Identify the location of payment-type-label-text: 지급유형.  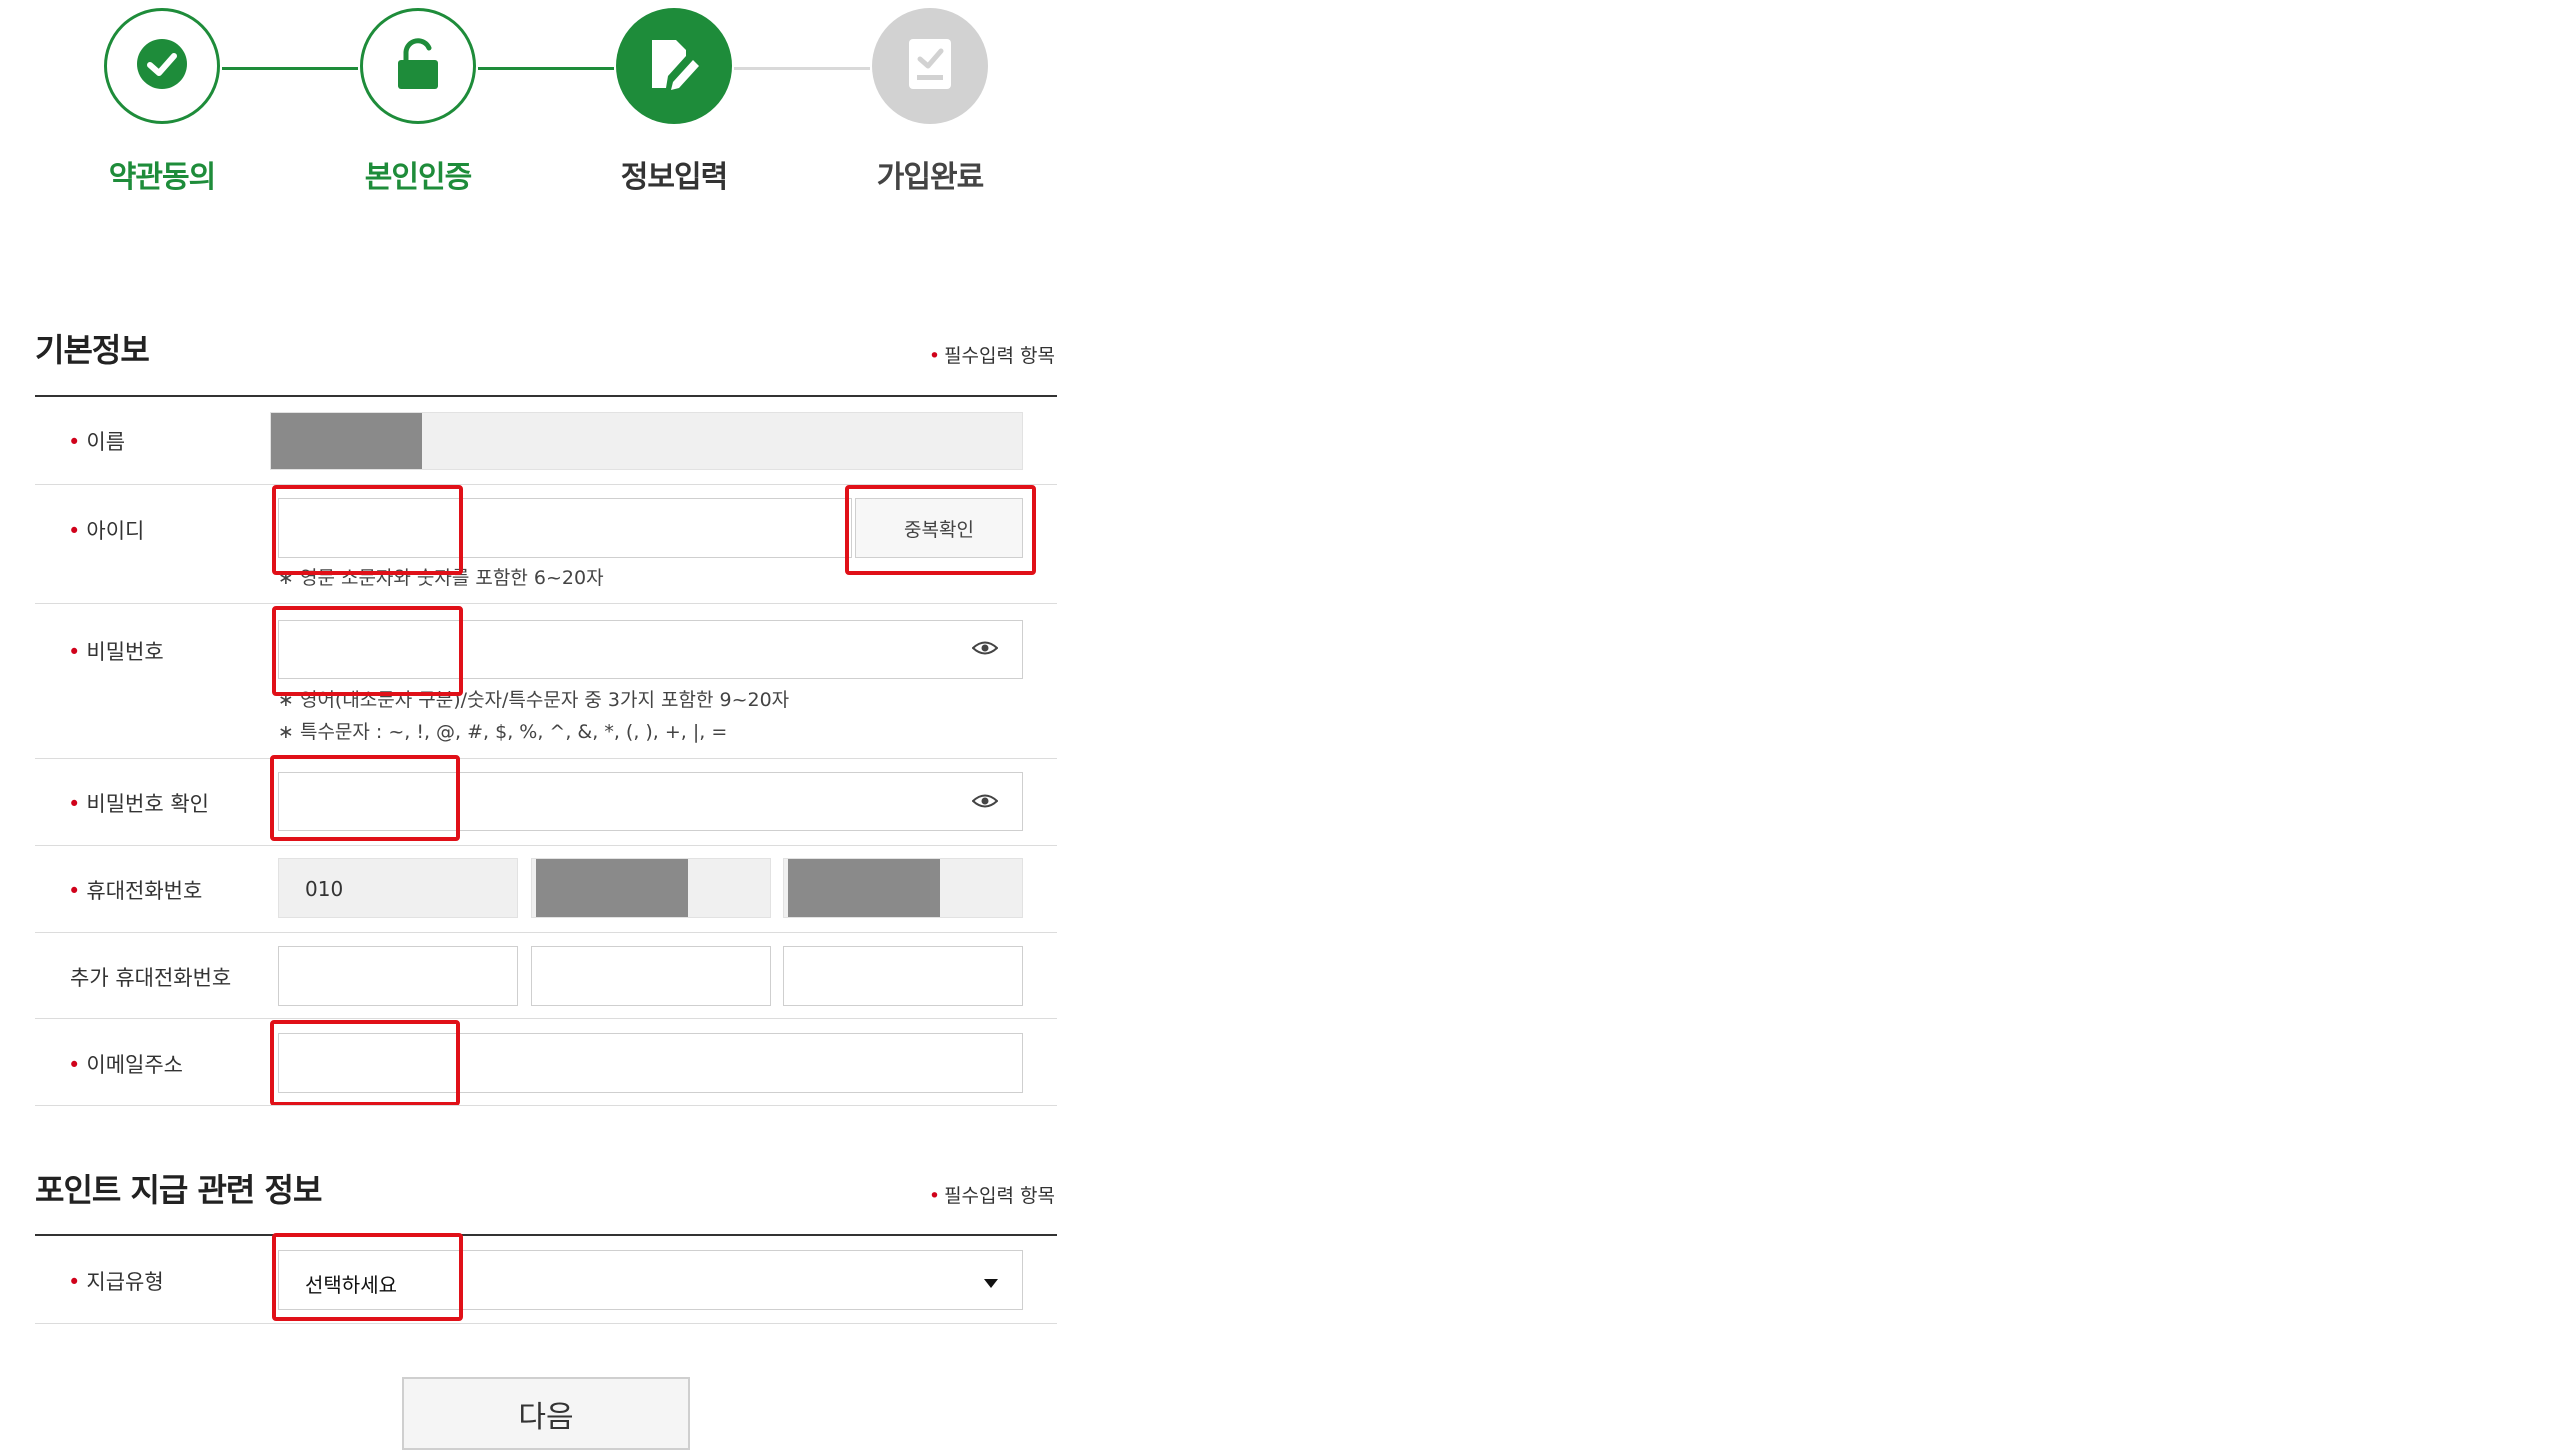
(125, 1282).